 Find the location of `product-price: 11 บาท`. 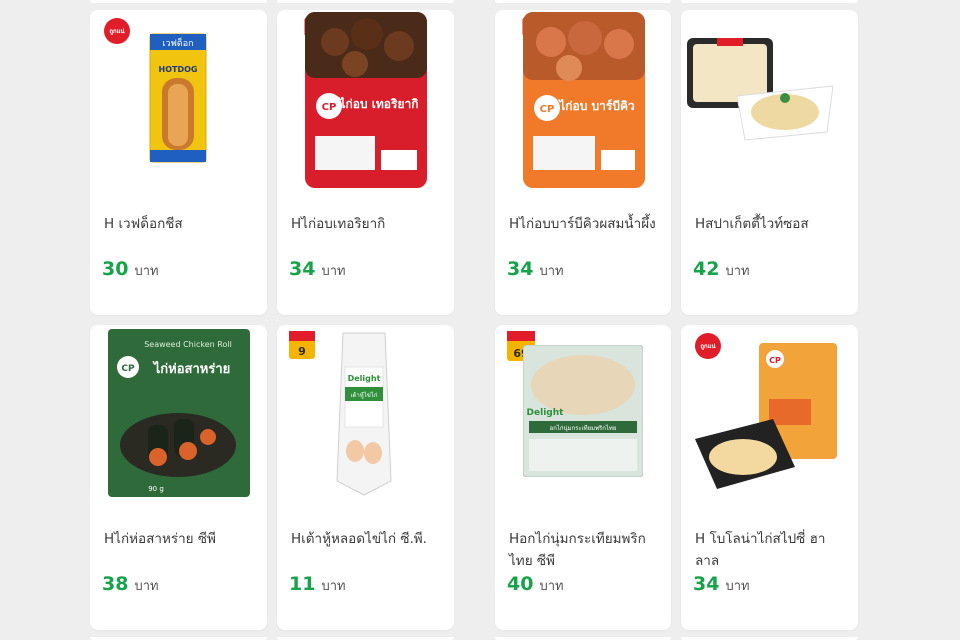

product-price: 11 บาท is located at coordinates (317, 584).